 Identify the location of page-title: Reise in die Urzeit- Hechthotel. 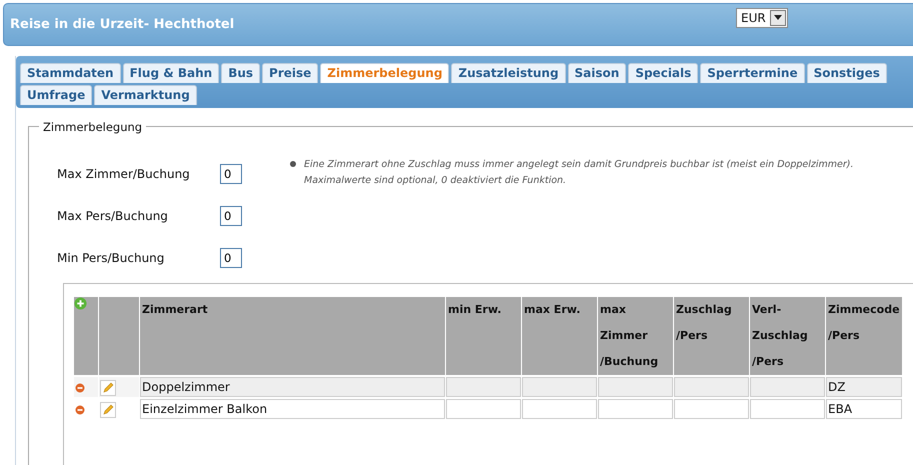
(123, 25).